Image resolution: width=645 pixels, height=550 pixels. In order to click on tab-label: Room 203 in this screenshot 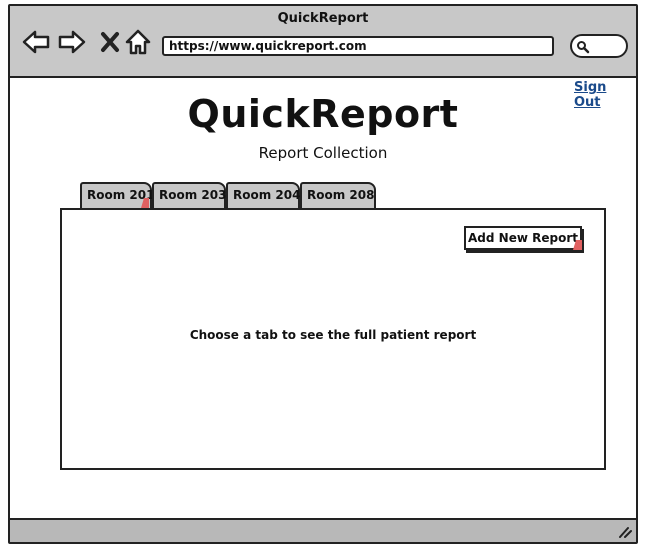, I will do `click(193, 195)`.